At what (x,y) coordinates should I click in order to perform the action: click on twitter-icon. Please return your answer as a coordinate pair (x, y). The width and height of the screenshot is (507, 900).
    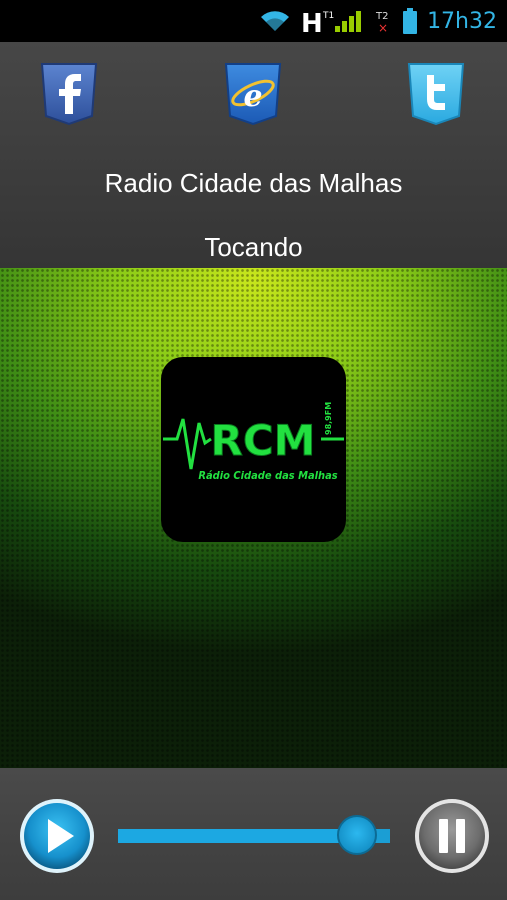
    Looking at the image, I should click on (436, 94).